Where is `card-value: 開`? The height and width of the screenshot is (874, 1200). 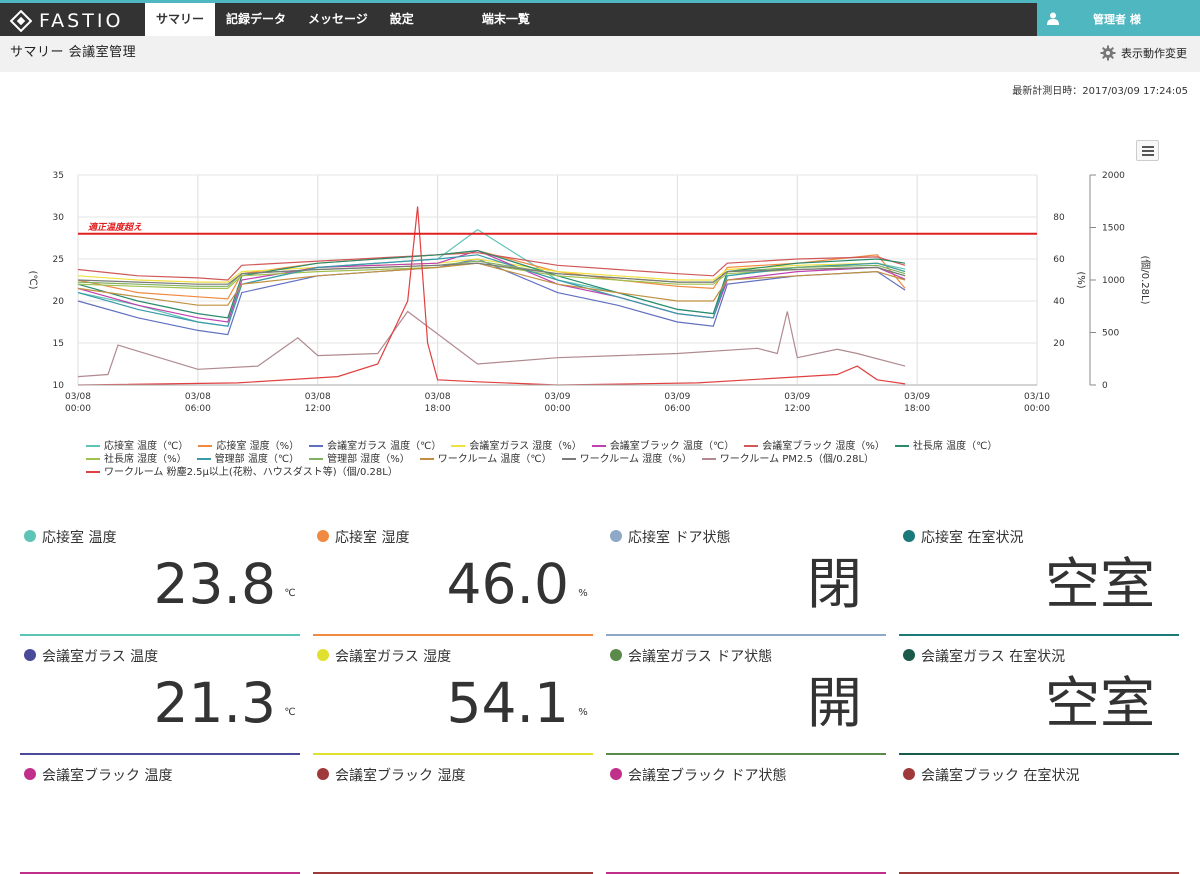
card-value: 開 is located at coordinates (834, 703).